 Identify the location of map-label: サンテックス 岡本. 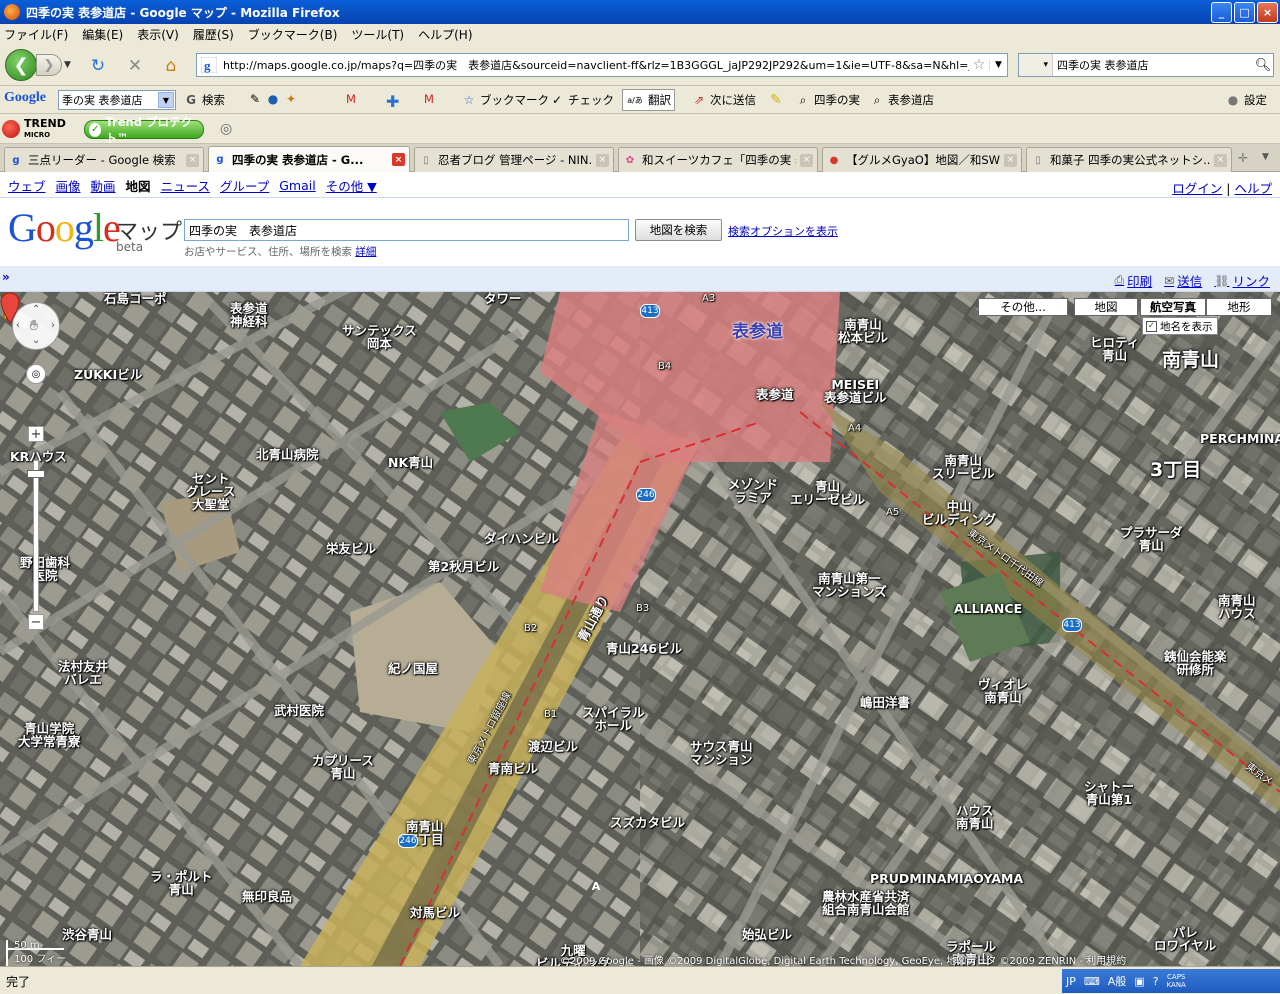
(379, 337).